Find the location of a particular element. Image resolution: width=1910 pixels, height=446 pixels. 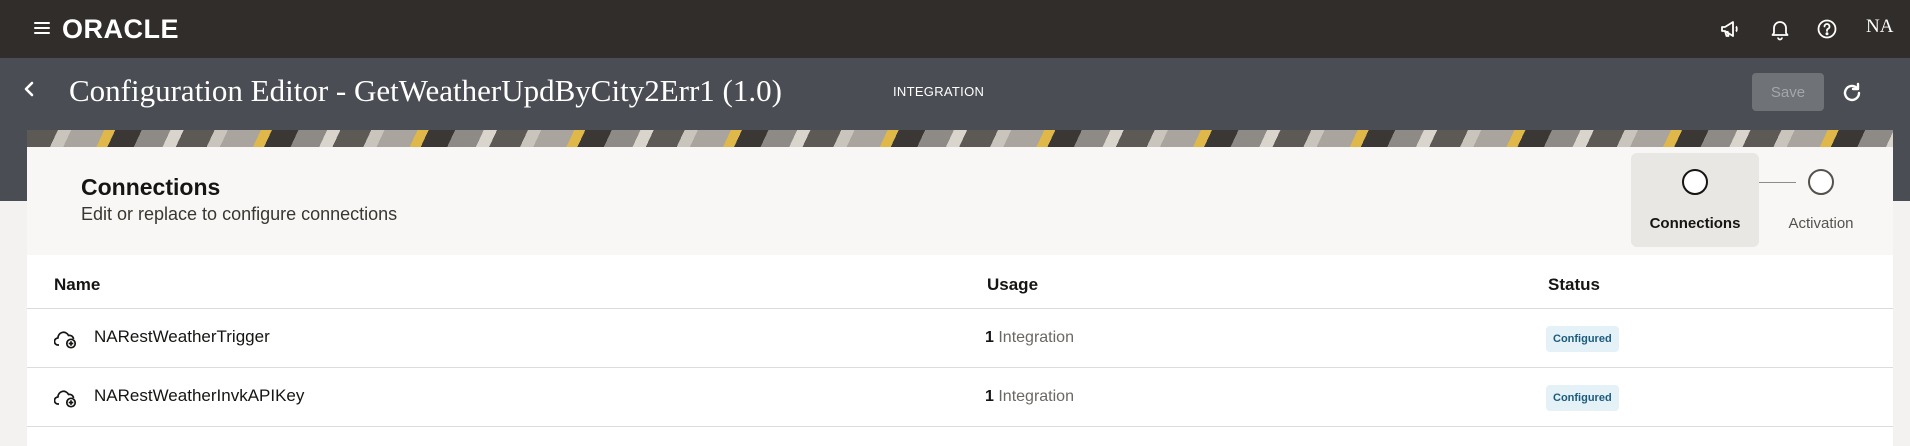

table-row-divider is located at coordinates (960, 436).